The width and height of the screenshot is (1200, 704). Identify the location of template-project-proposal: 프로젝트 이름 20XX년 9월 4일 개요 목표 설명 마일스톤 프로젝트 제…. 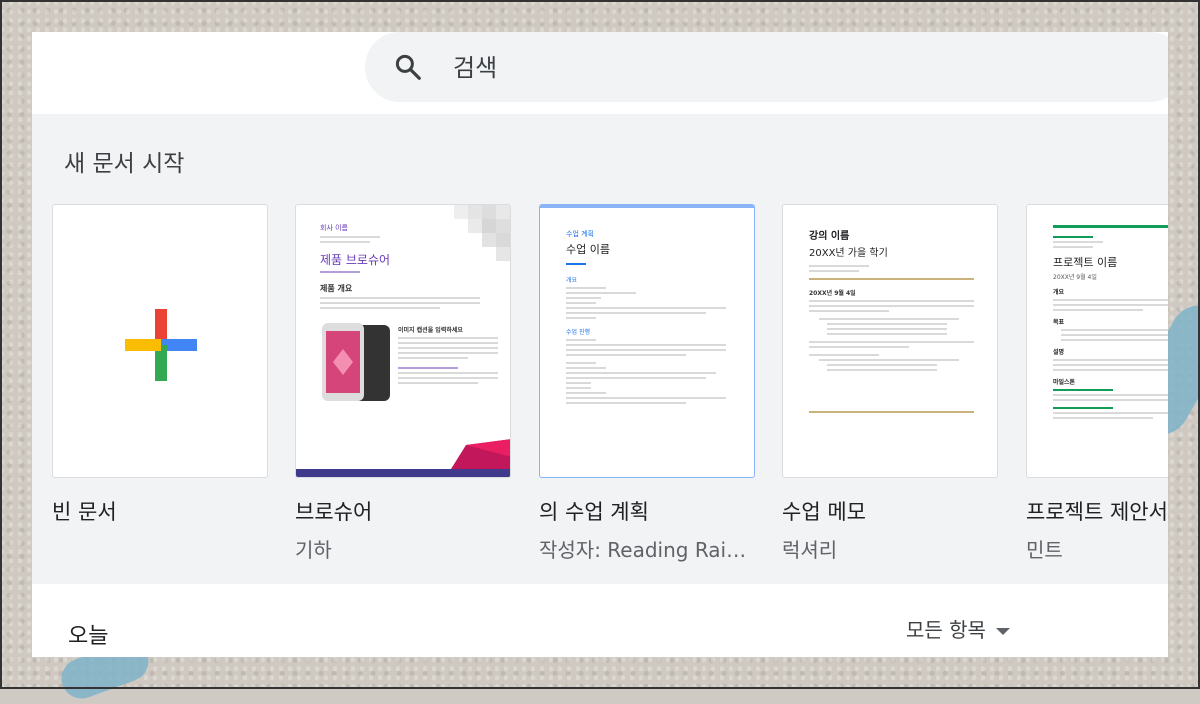
(1097, 383).